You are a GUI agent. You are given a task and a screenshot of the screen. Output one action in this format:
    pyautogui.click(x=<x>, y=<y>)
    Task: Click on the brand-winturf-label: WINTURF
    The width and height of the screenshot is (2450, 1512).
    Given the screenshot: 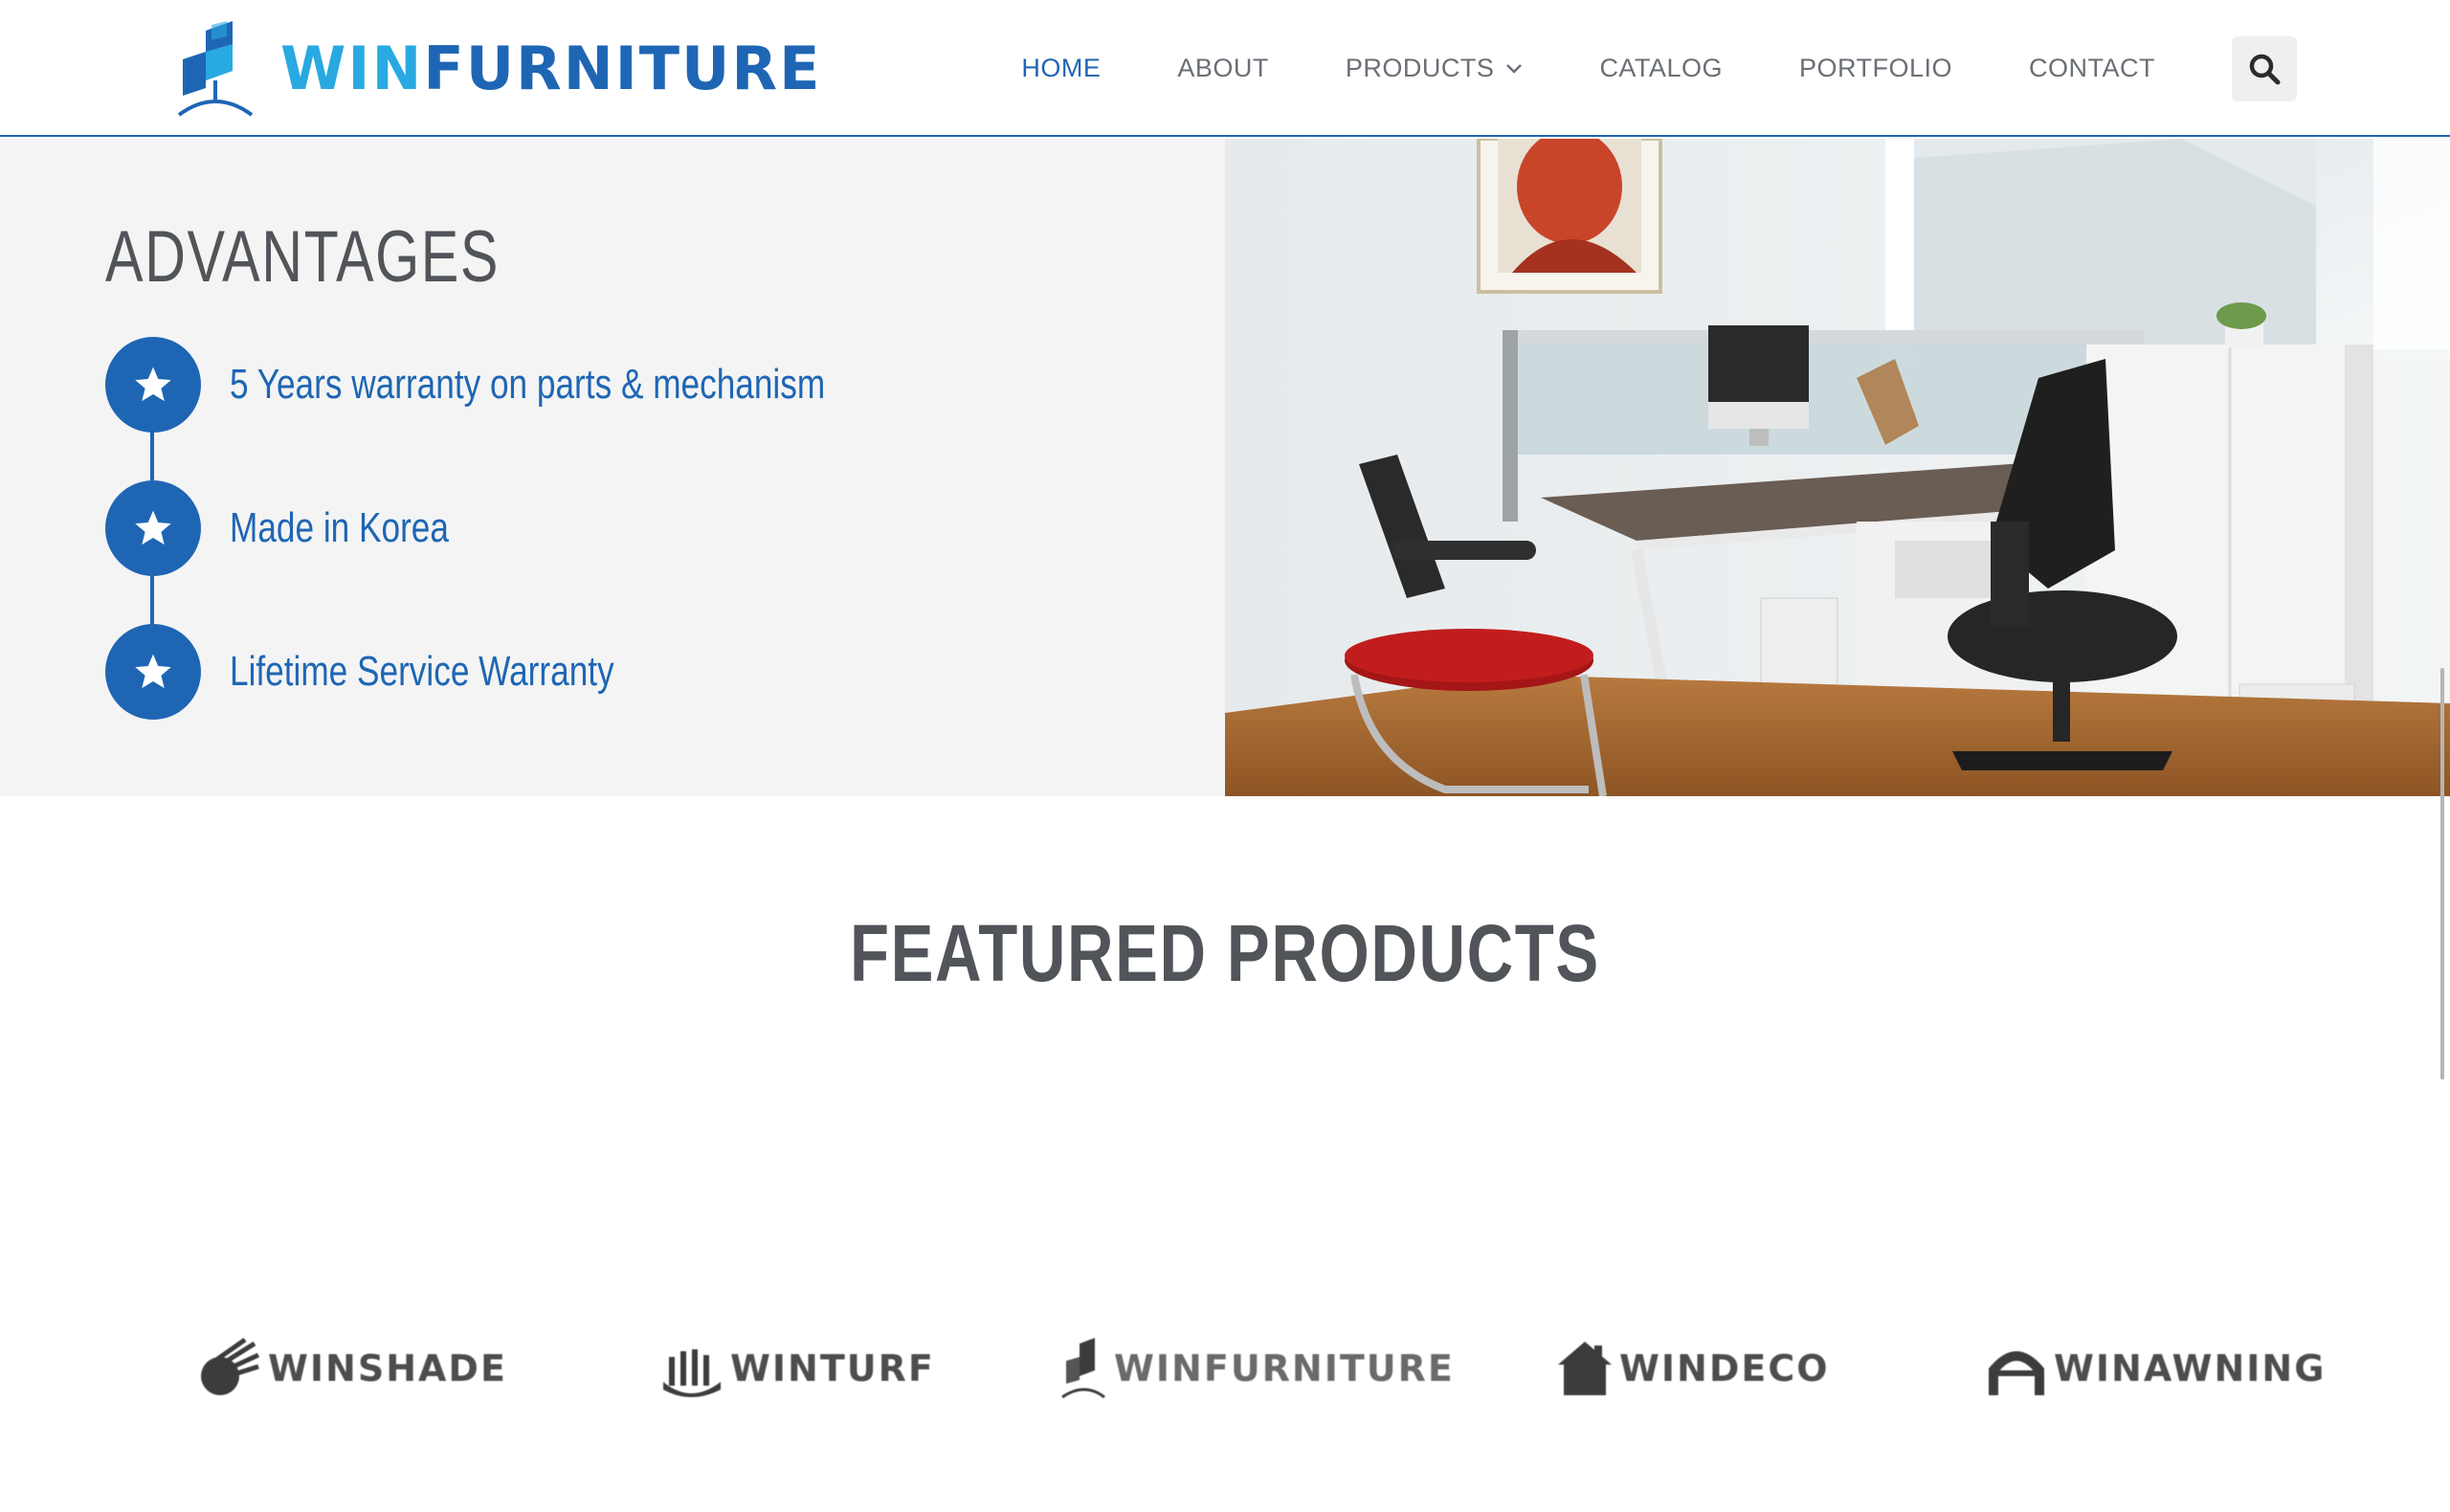 What is the action you would take?
    pyautogui.click(x=832, y=1368)
    